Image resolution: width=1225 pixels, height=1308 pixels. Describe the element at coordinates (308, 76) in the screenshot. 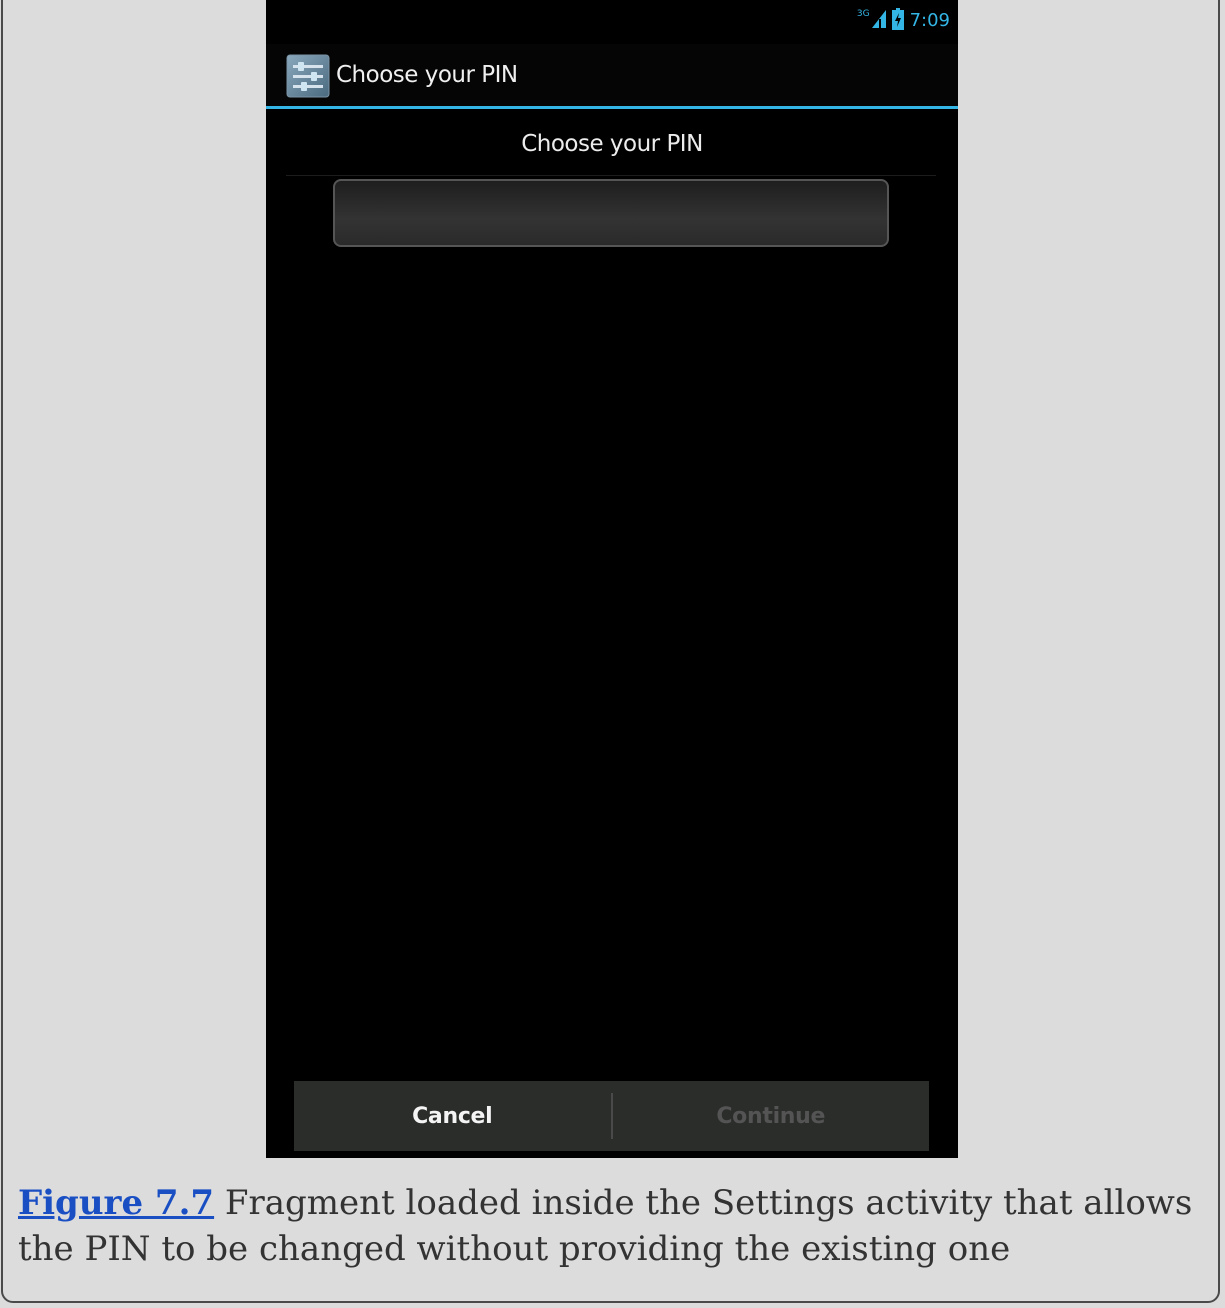

I see `settings-app-icon` at that location.